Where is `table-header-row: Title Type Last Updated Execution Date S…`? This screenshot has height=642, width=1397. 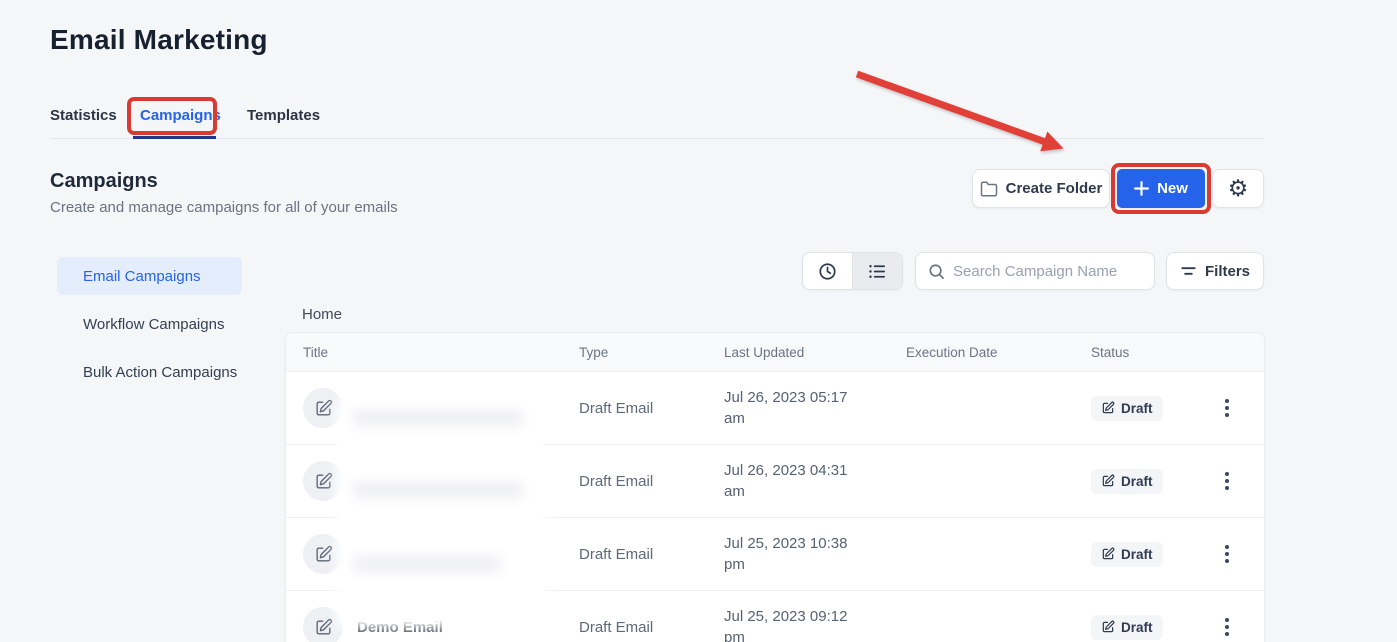 table-header-row: Title Type Last Updated Execution Date S… is located at coordinates (775, 352).